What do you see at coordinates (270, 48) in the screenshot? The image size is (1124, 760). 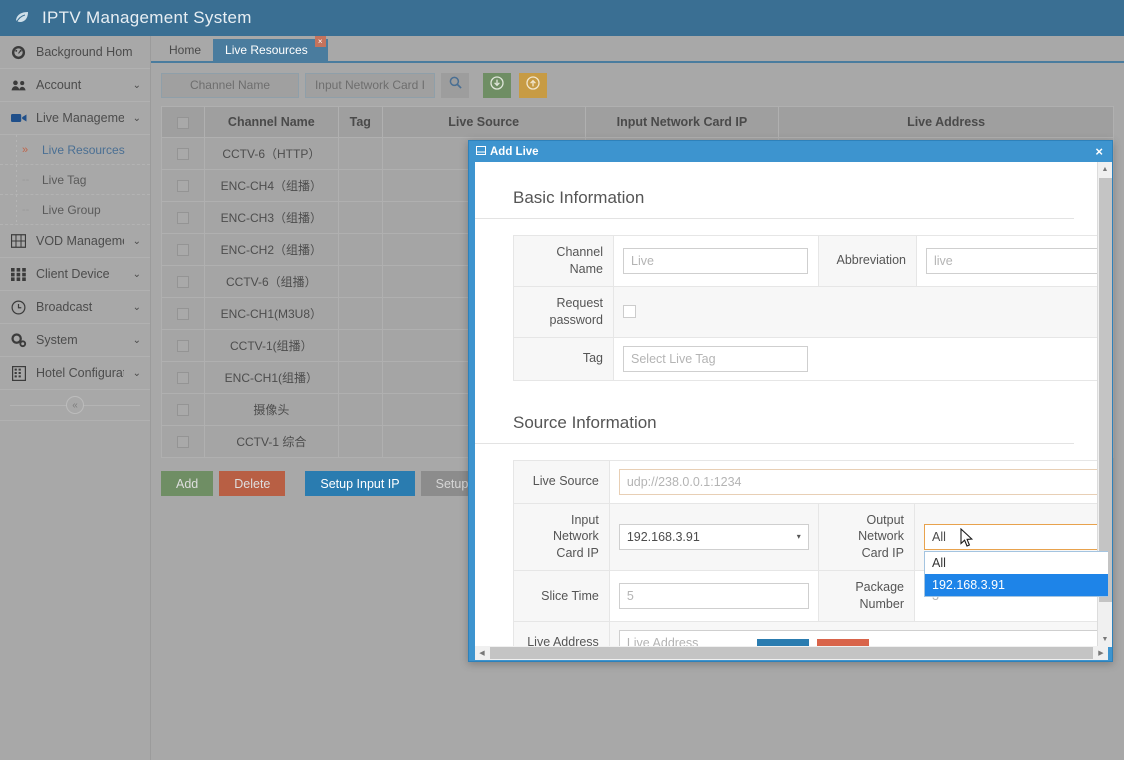 I see `tab-live-resources: Live Resources ×` at bounding box center [270, 48].